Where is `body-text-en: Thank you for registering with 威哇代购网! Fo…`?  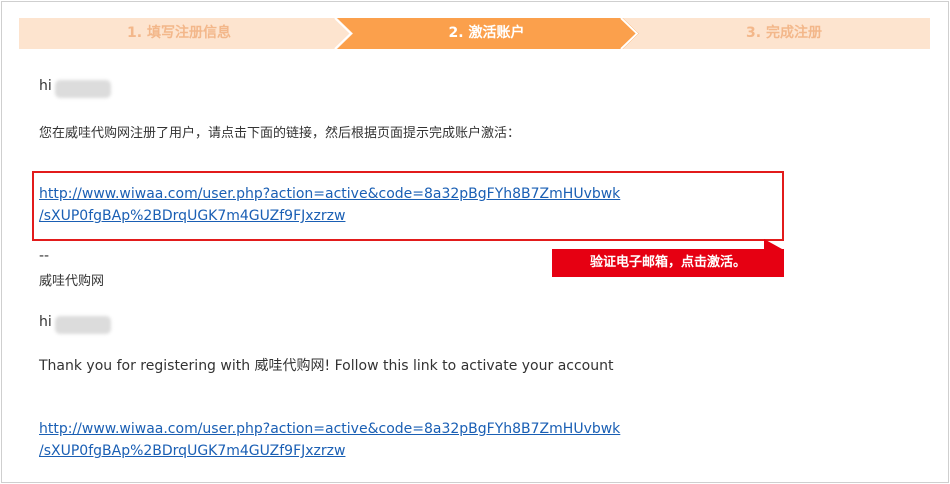 body-text-en: Thank you for registering with 威哇代购网! Fo… is located at coordinates (326, 366).